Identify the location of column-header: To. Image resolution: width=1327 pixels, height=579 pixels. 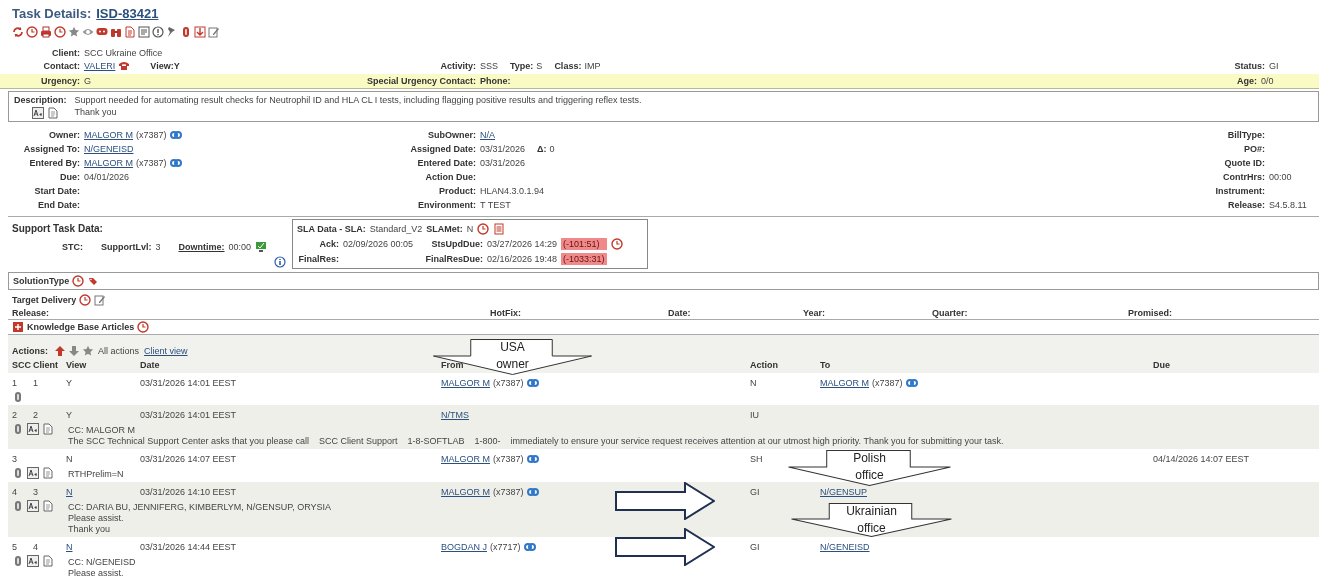
(825, 365).